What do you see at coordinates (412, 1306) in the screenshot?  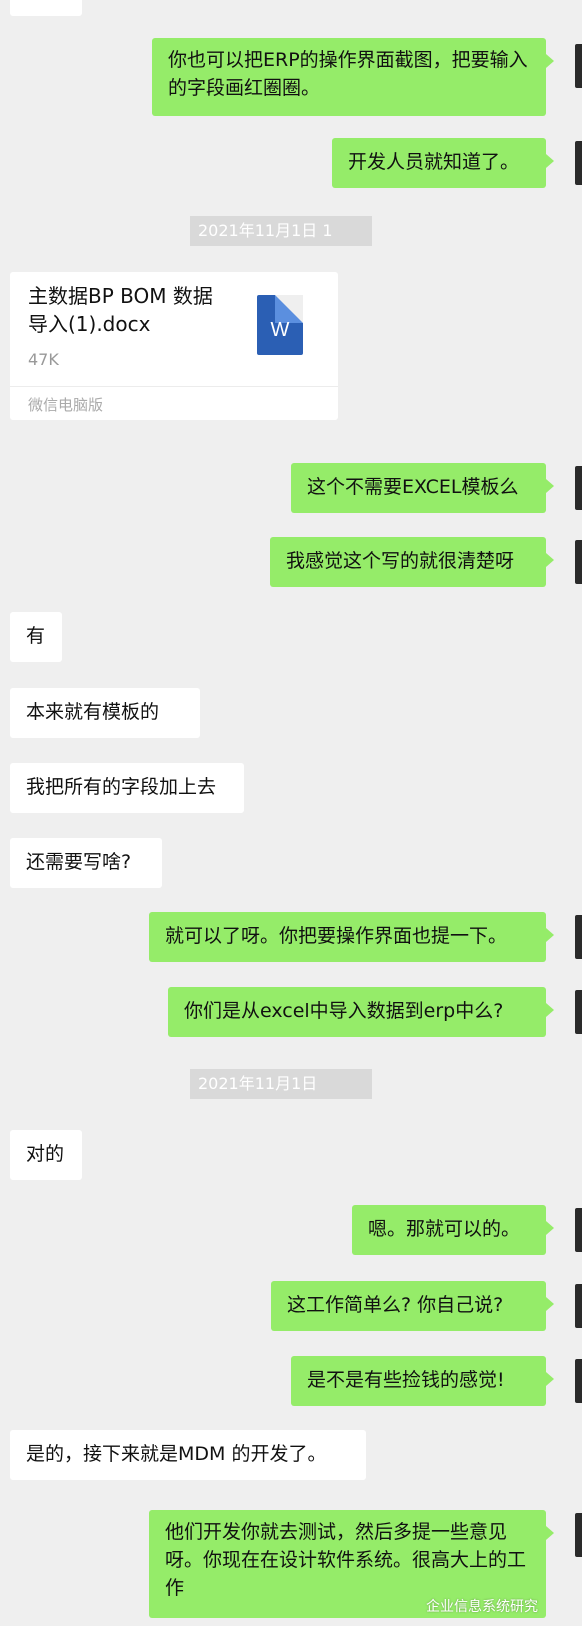 I see `chat-message-sent: 这工作简单么? 你自己说?` at bounding box center [412, 1306].